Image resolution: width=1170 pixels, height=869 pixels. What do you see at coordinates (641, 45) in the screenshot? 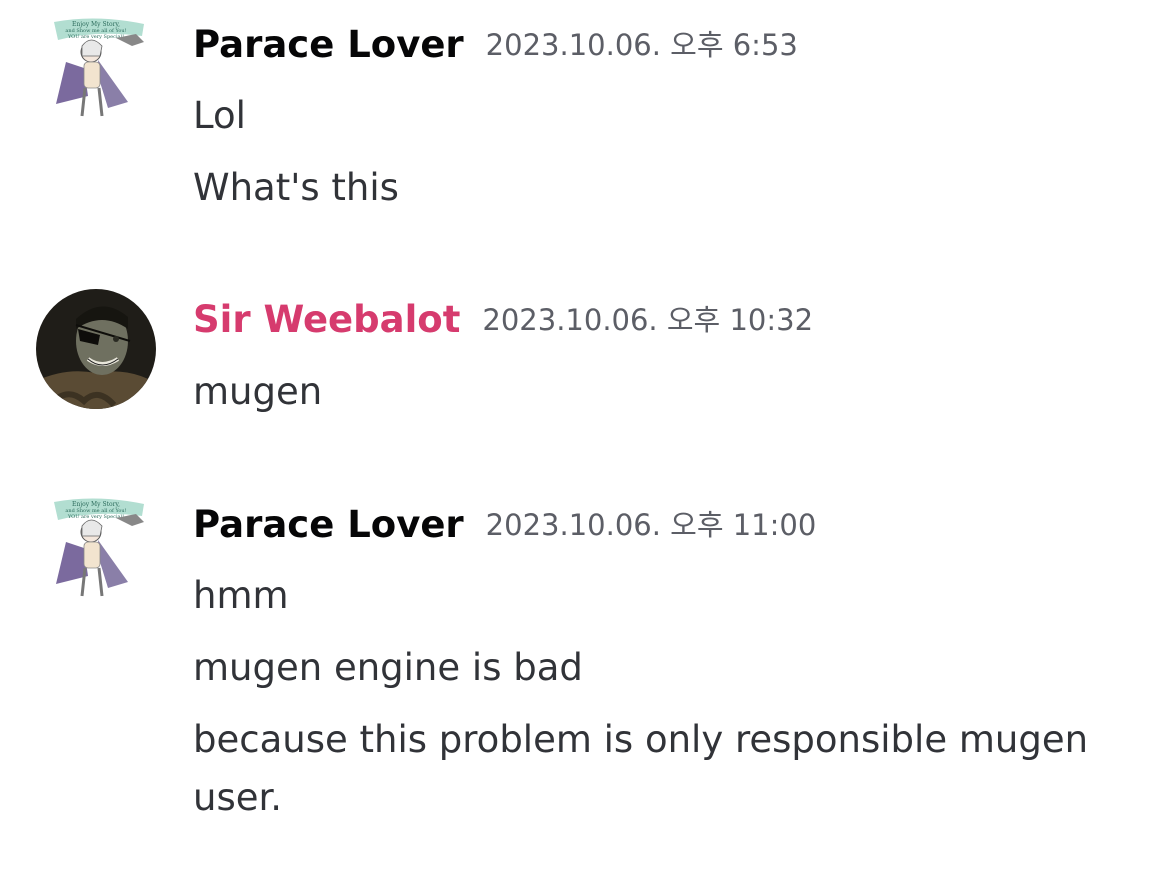
I see `message-timestamp: 2023.10.06. 오후 6:53` at bounding box center [641, 45].